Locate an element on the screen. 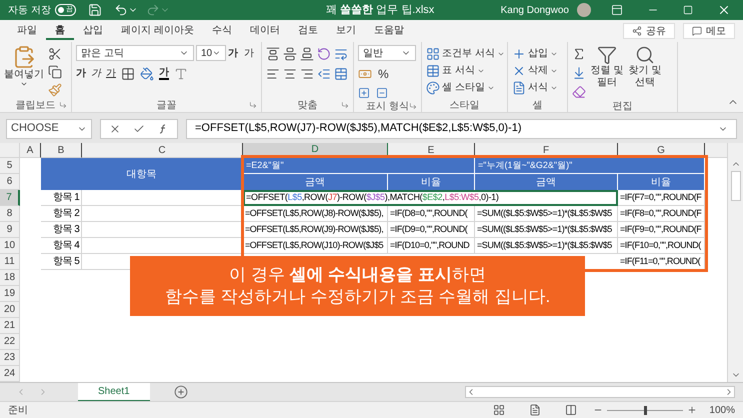 Image resolution: width=743 pixels, height=418 pixels. horizontal-scrollbar is located at coordinates (600, 392).